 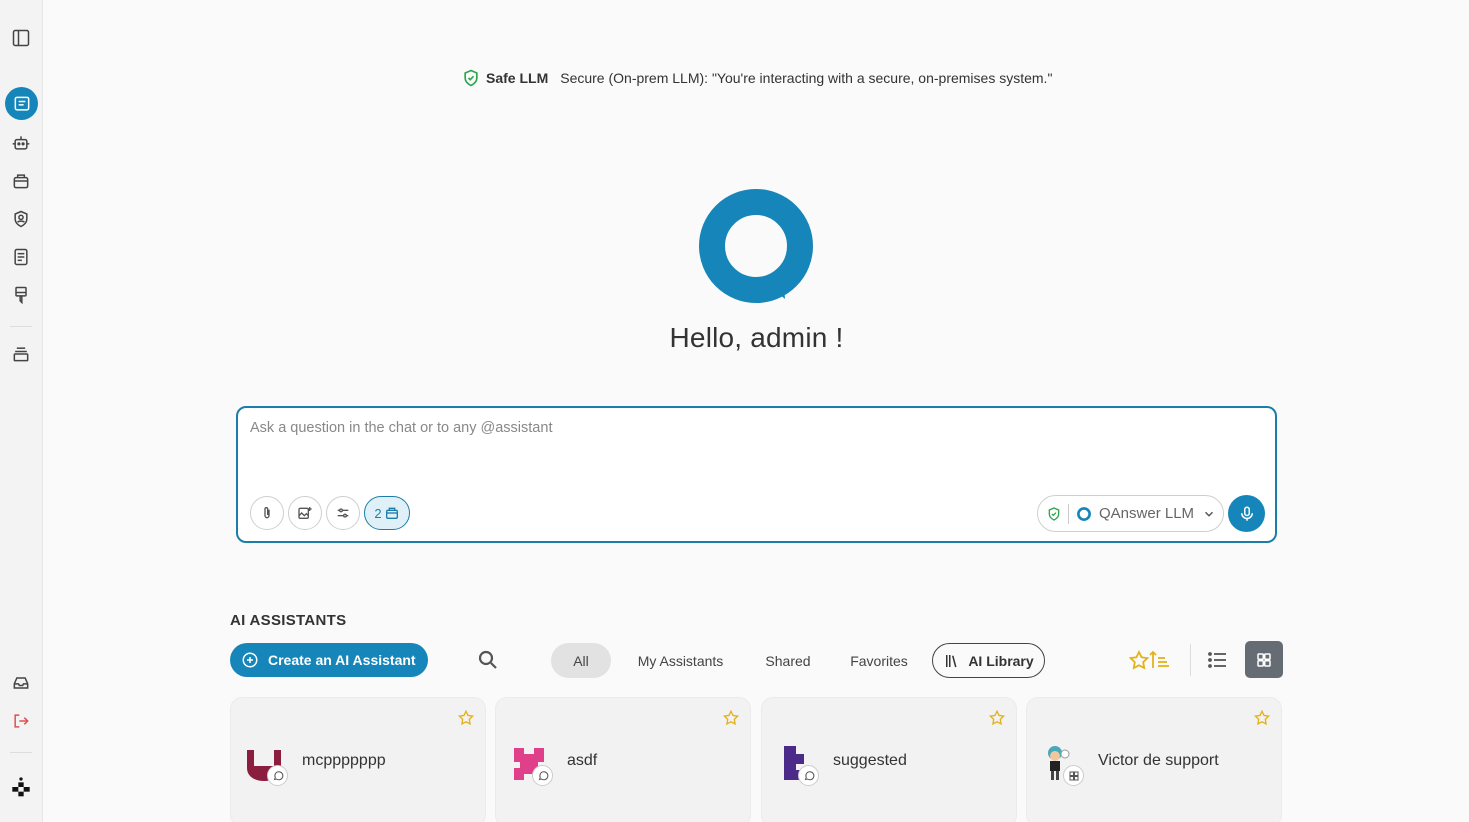 What do you see at coordinates (680, 660) in the screenshot?
I see `filter-my-assistants: My Assistants` at bounding box center [680, 660].